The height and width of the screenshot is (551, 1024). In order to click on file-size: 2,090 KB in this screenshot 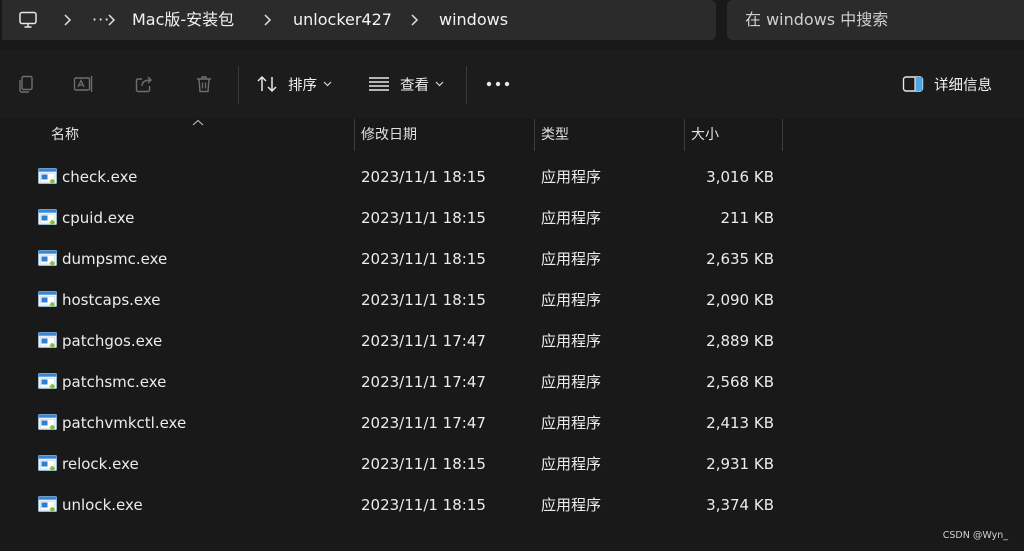, I will do `click(740, 300)`.